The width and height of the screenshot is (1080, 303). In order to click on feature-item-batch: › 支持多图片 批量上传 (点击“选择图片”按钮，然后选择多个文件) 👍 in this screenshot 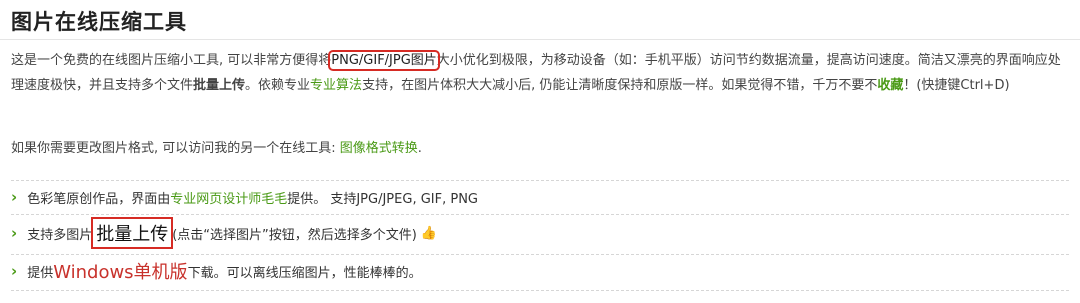, I will do `click(224, 233)`.